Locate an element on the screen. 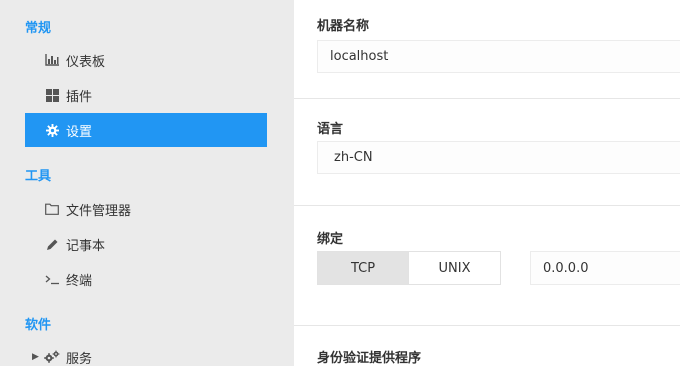  sidebar-item-label: 设置 is located at coordinates (79, 132).